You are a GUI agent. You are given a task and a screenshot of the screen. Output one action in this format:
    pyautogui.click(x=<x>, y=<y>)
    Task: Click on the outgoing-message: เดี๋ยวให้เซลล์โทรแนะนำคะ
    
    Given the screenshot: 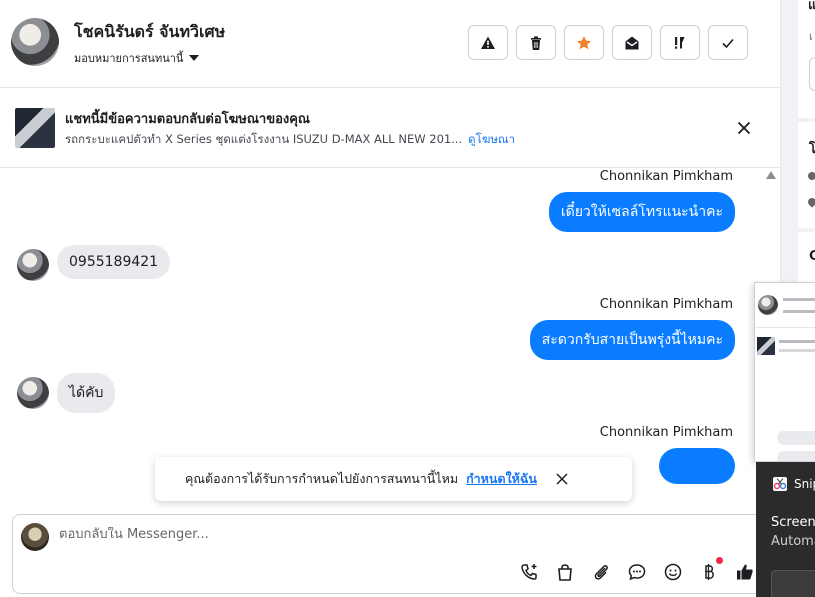 What is the action you would take?
    pyautogui.click(x=641, y=212)
    